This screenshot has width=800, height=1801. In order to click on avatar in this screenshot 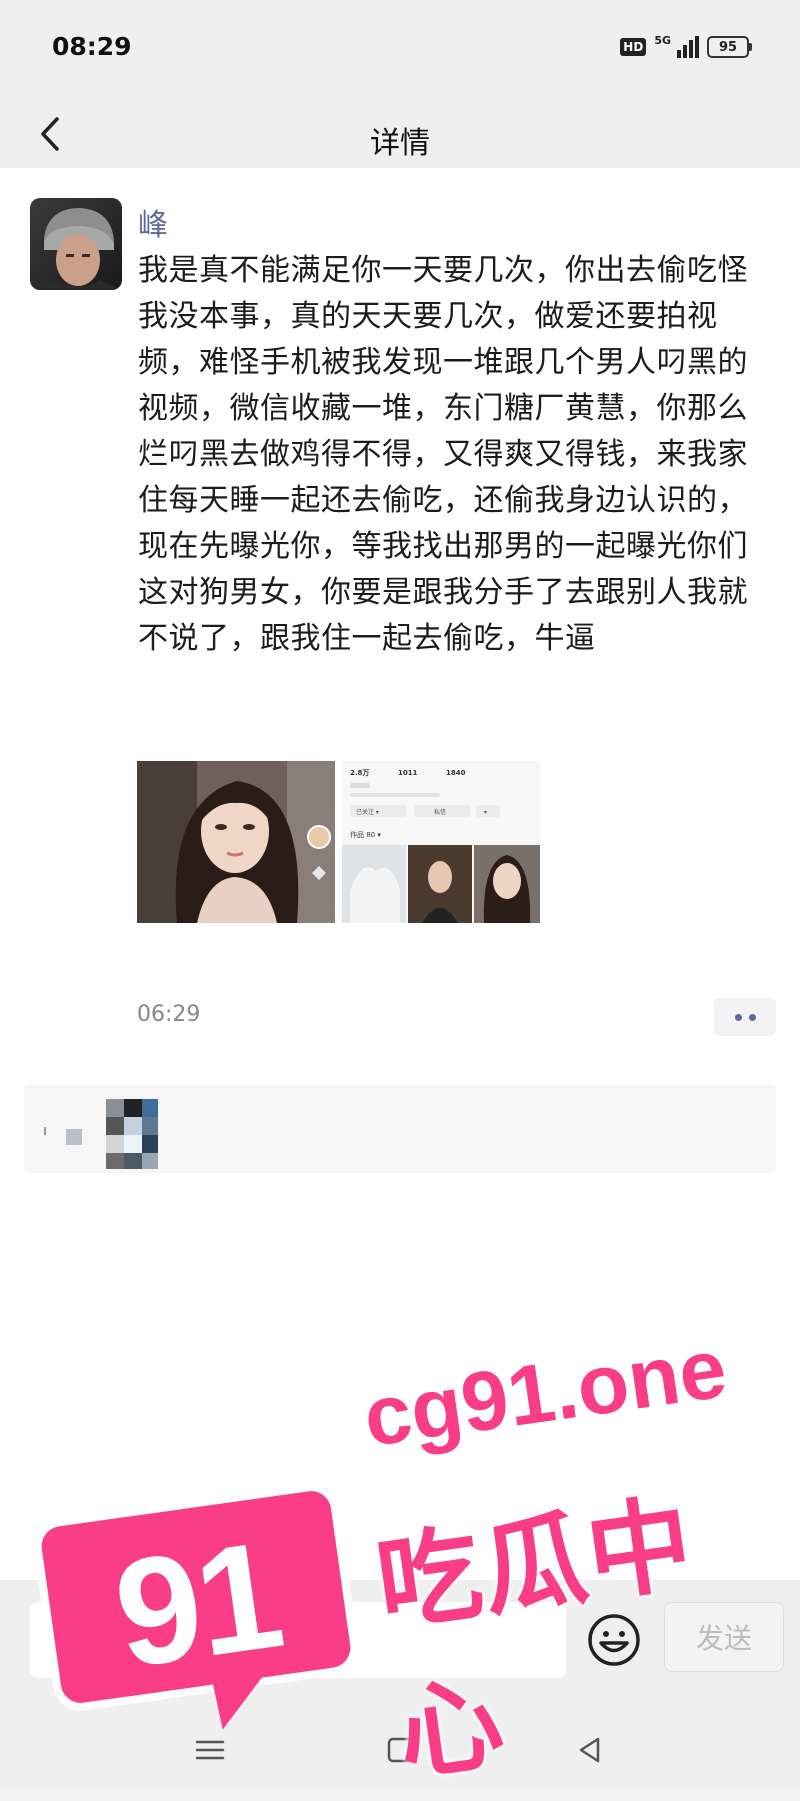, I will do `click(76, 244)`.